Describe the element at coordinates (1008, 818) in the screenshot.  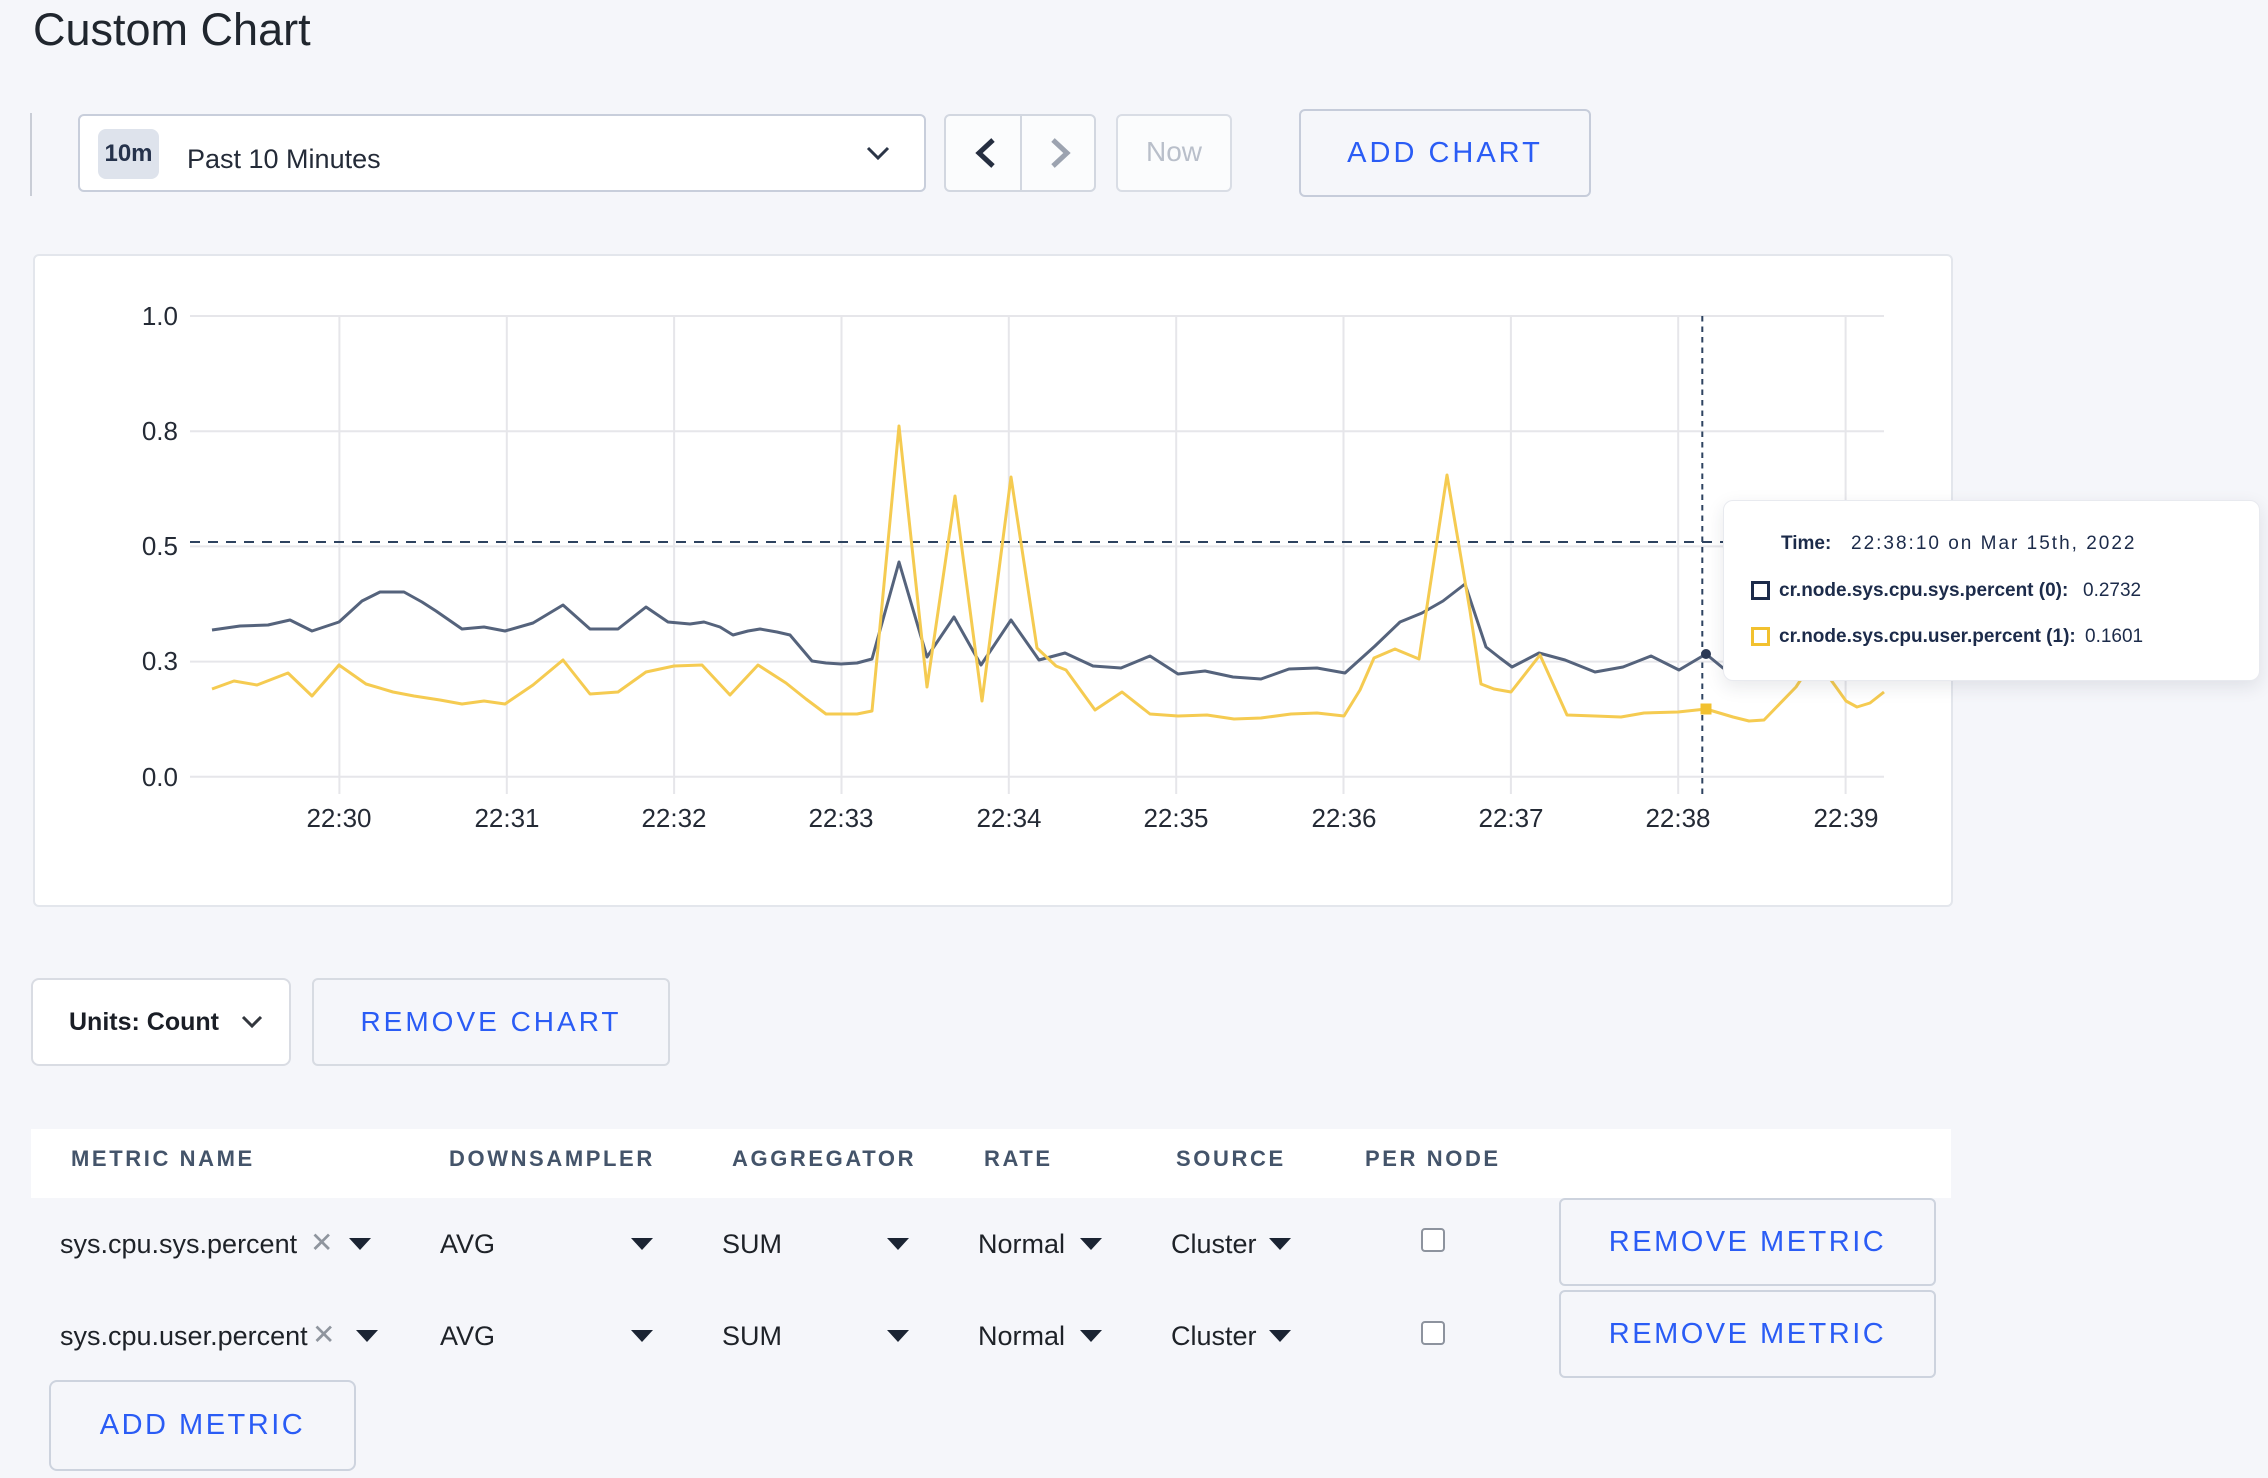
I see `svg-text: 22:34` at that location.